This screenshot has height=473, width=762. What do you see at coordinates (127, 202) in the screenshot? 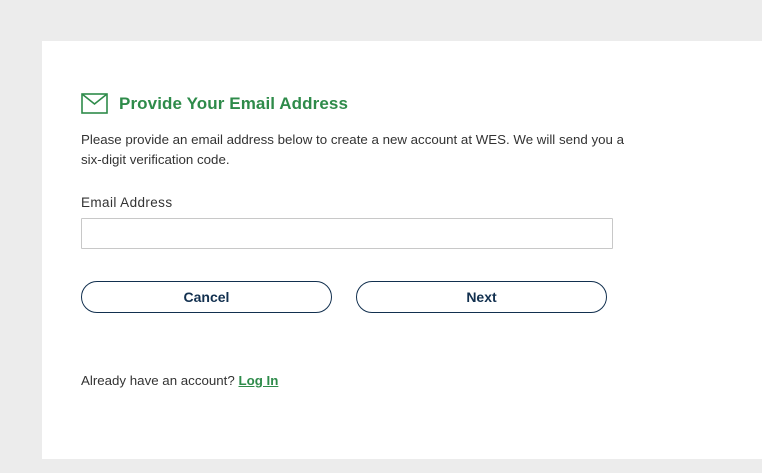
I see `email-label: Email Address` at bounding box center [127, 202].